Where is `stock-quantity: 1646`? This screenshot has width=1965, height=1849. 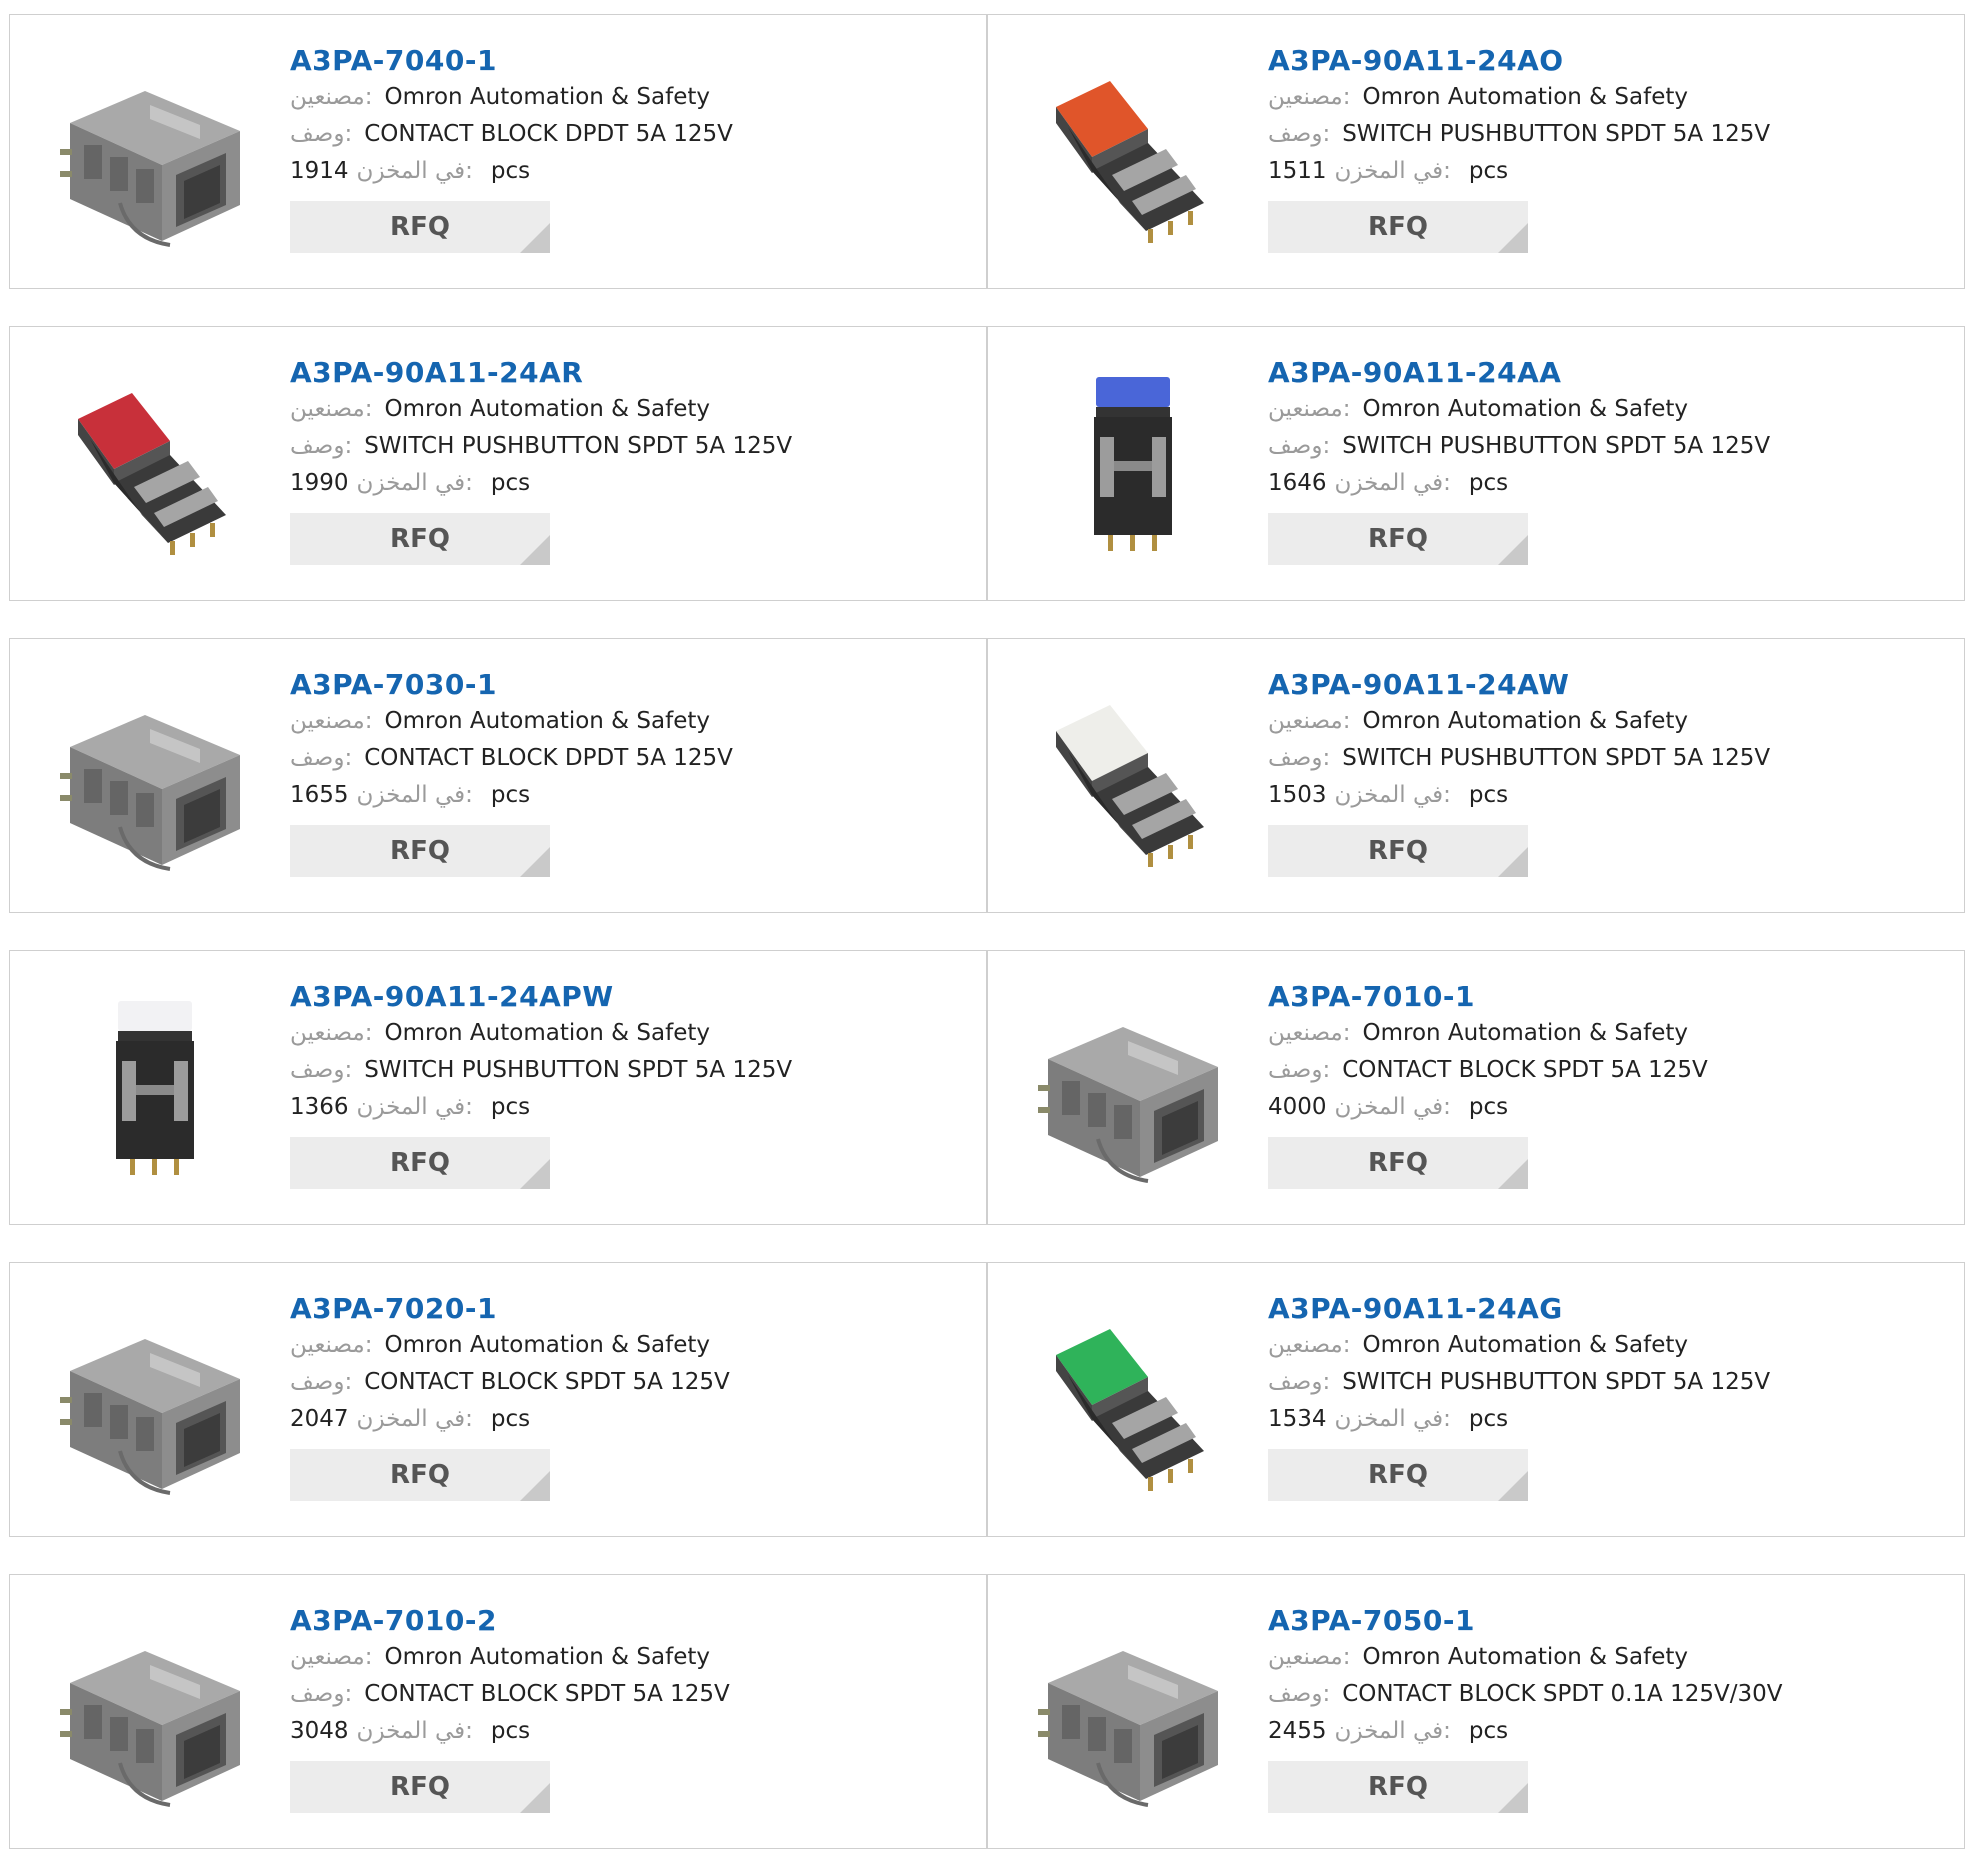 stock-quantity: 1646 is located at coordinates (1297, 483).